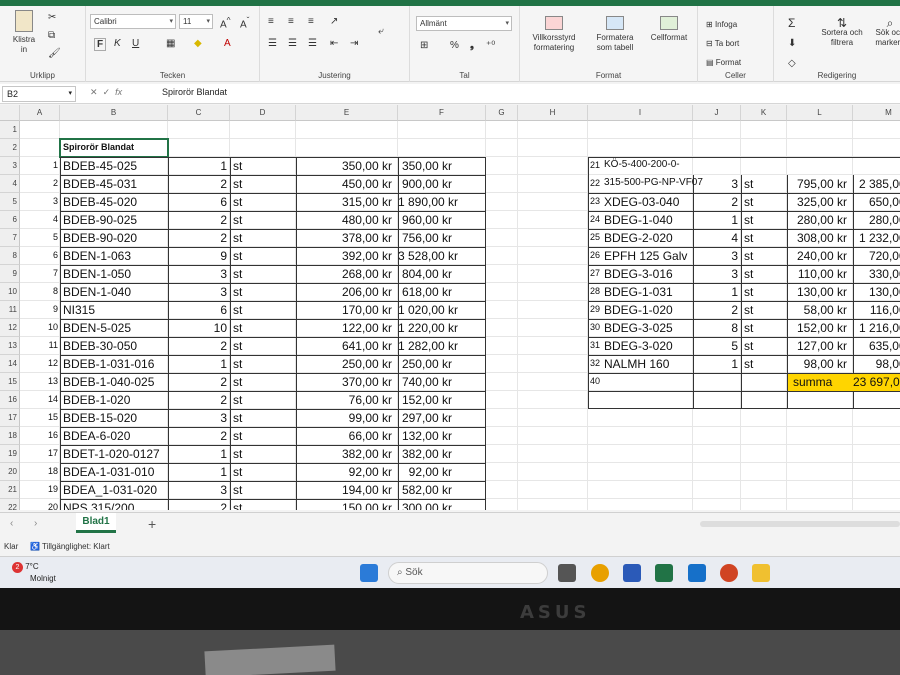 Image resolution: width=900 pixels, height=675 pixels. I want to click on column-header: G, so click(502, 113).